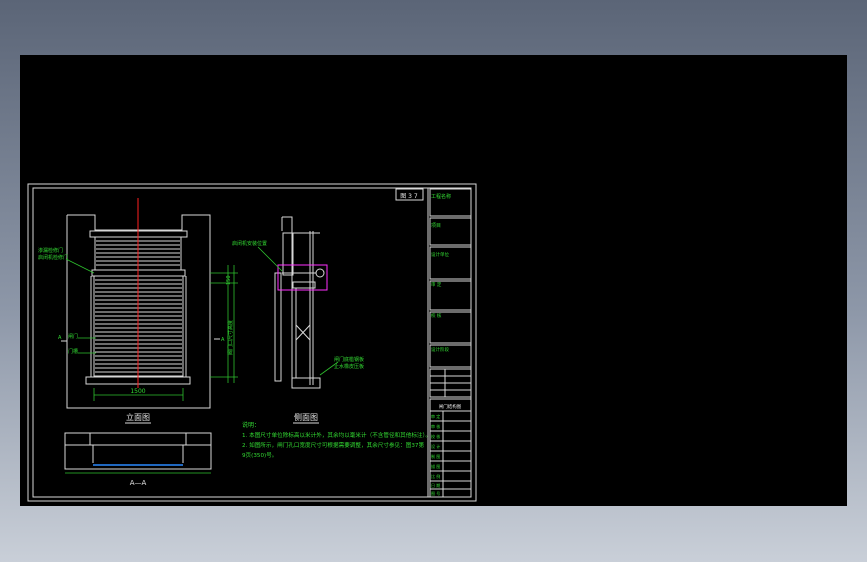 This screenshot has height=562, width=867. Describe the element at coordinates (435, 466) in the screenshot. I see `grid-label-6: 描 图` at that location.